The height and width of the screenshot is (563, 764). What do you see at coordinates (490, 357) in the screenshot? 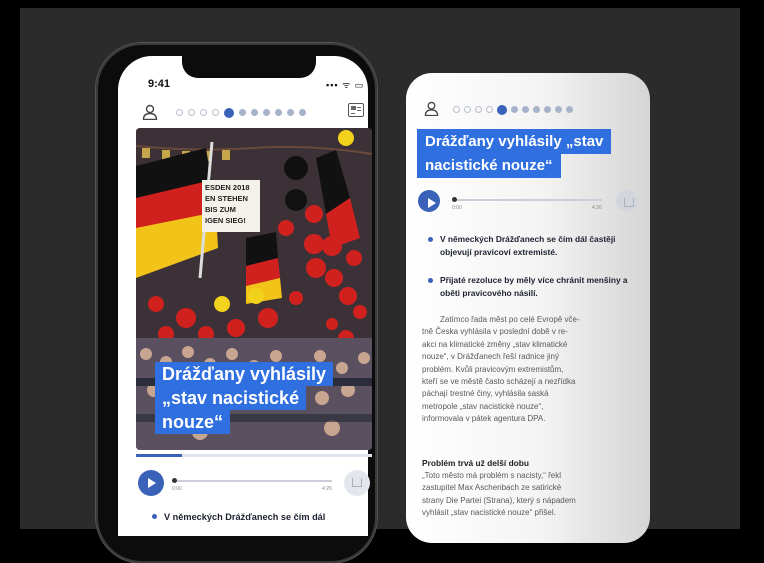
I see `body-line: nouze“, v Drážďanech řeší radnice jiný` at bounding box center [490, 357].